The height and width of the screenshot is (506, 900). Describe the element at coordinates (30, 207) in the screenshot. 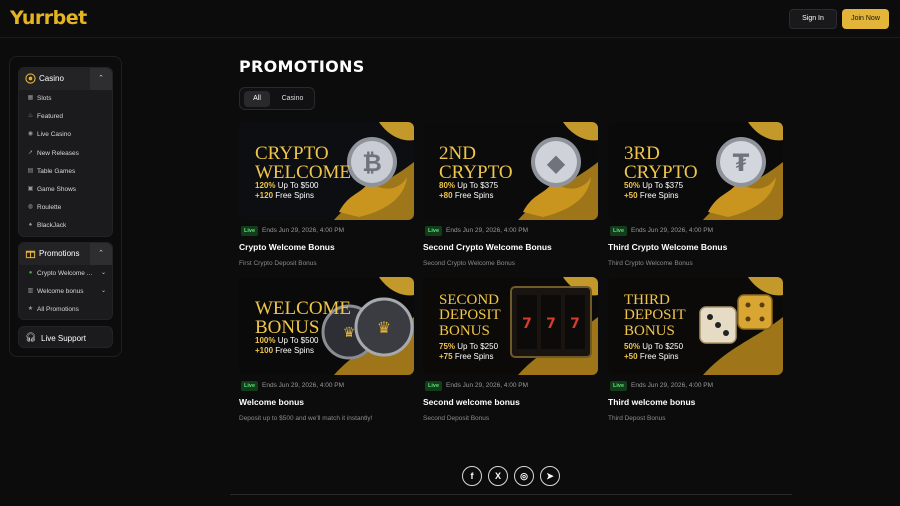

I see `roulette-icon: ◍` at that location.